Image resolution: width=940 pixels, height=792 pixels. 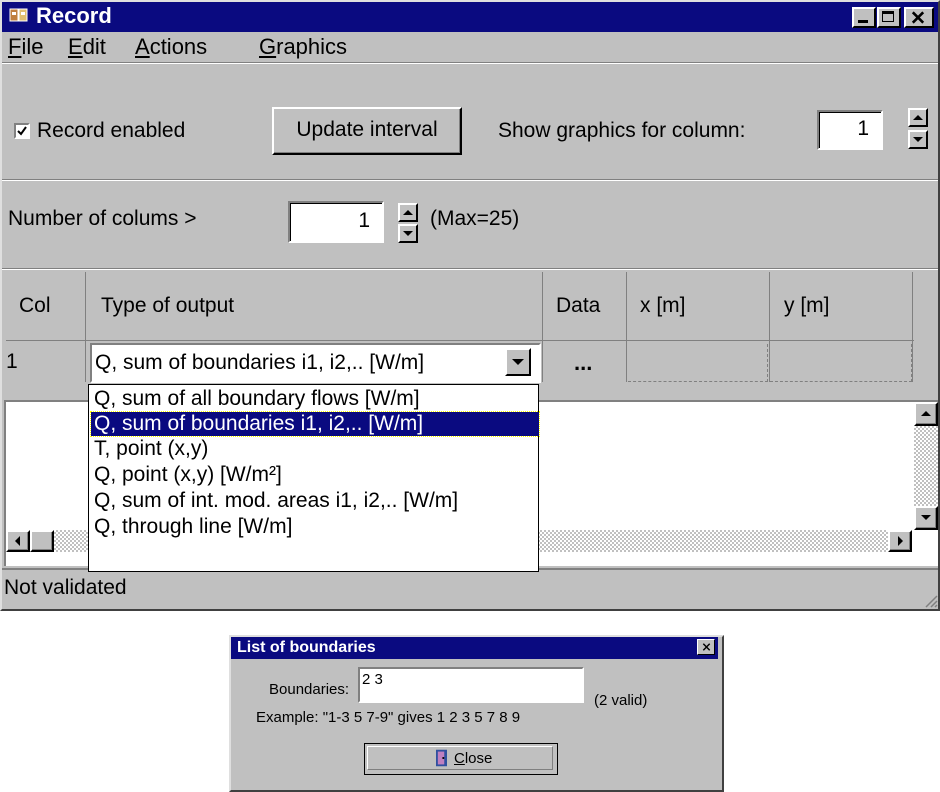 What do you see at coordinates (102, 218) in the screenshot?
I see `number-of-columns-label: Number of colums >` at bounding box center [102, 218].